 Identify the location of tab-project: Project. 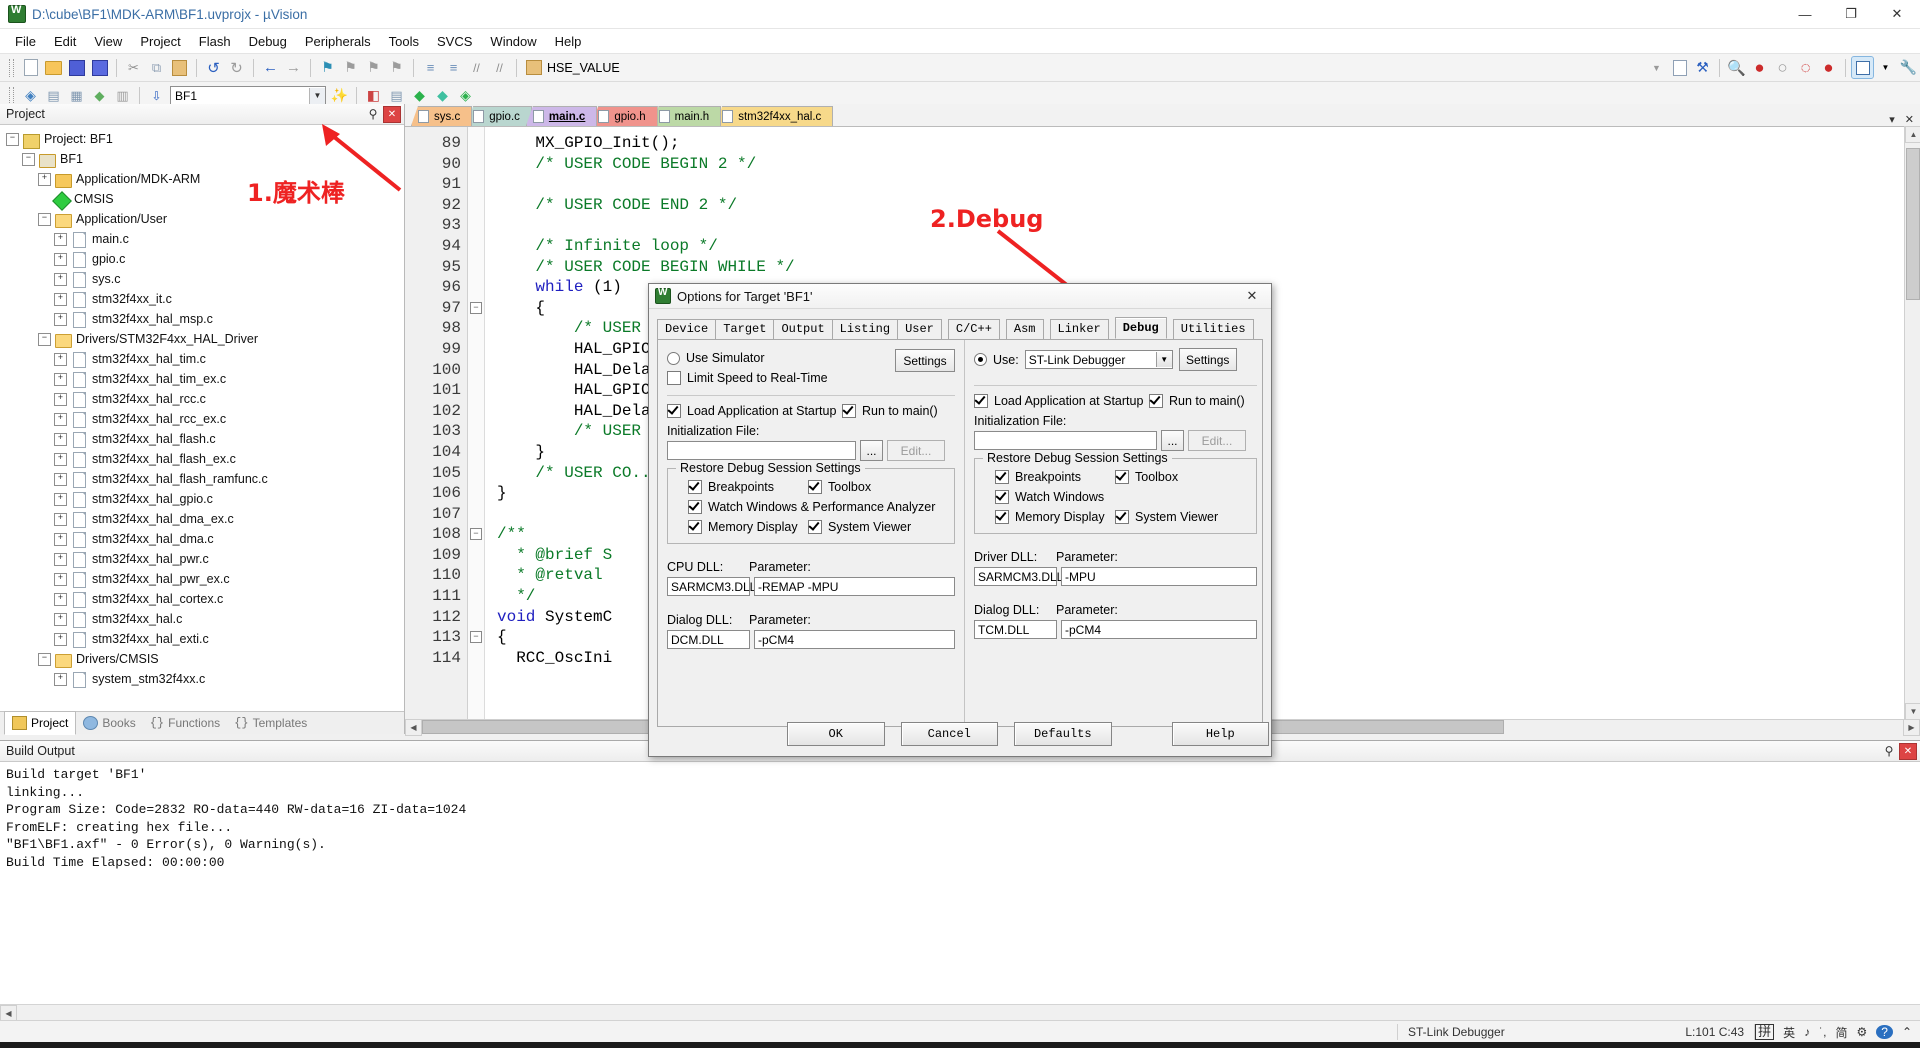
(40, 723).